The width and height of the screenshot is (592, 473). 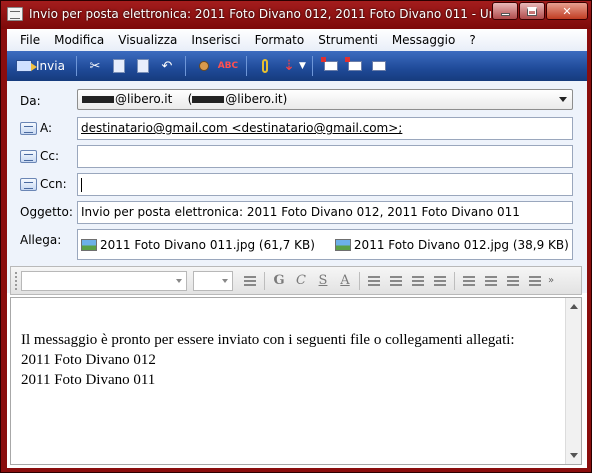 I want to click on cc-field, so click(x=325, y=156).